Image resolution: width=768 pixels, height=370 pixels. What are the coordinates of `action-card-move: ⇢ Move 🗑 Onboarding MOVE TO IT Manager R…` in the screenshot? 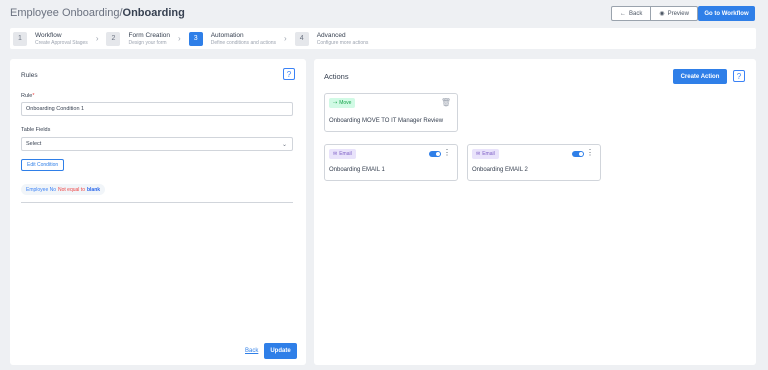 It's located at (391, 112).